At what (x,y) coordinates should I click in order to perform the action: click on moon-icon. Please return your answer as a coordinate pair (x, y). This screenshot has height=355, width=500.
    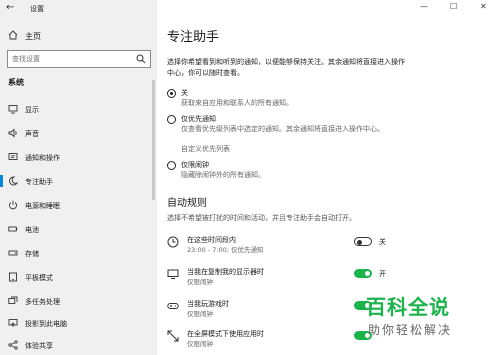
    Looking at the image, I should click on (13, 181).